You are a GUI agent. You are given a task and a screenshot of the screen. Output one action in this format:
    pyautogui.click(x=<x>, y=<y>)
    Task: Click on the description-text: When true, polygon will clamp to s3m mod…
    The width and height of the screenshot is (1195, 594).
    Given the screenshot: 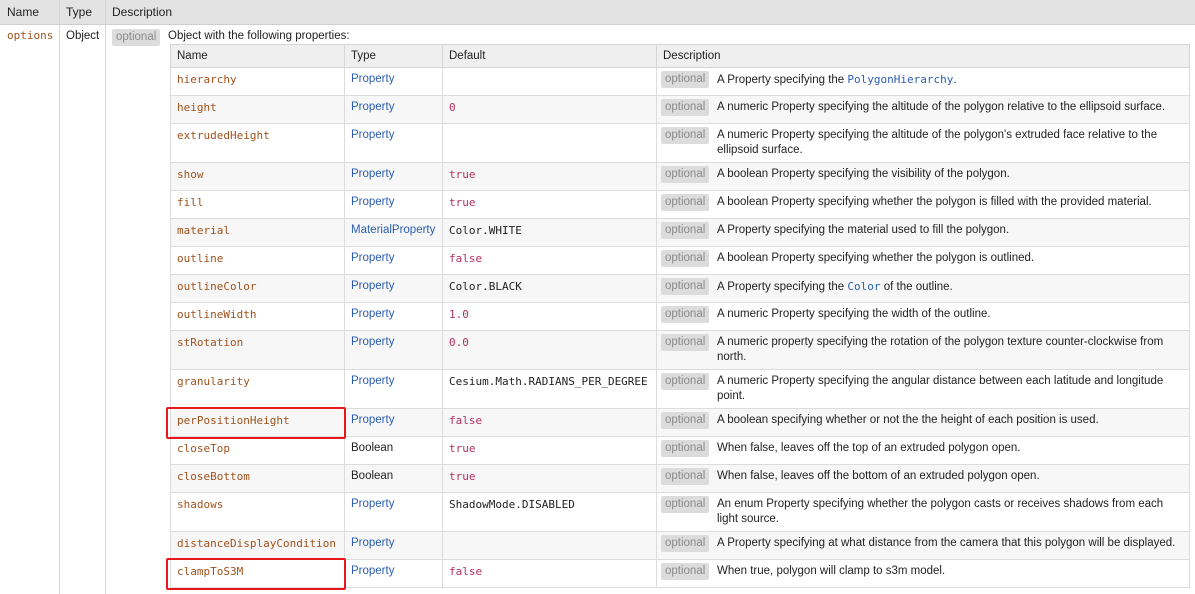 What is the action you would take?
    pyautogui.click(x=950, y=571)
    